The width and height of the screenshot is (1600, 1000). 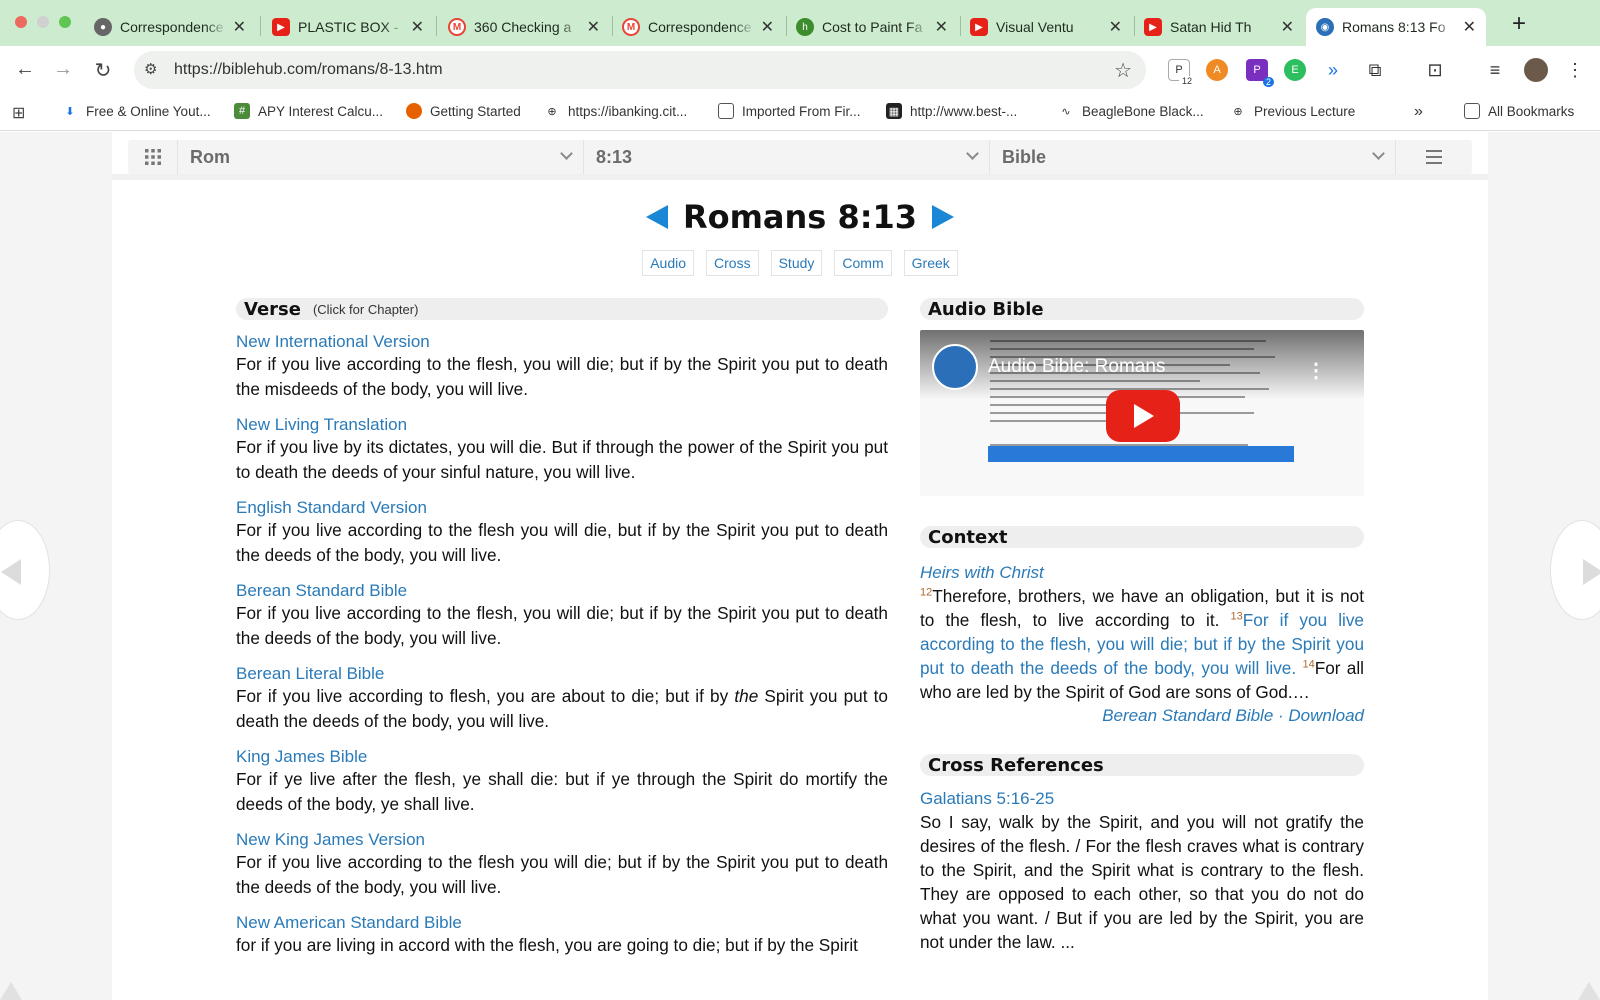 I want to click on video-menu-icon: ⋮, so click(x=1316, y=370).